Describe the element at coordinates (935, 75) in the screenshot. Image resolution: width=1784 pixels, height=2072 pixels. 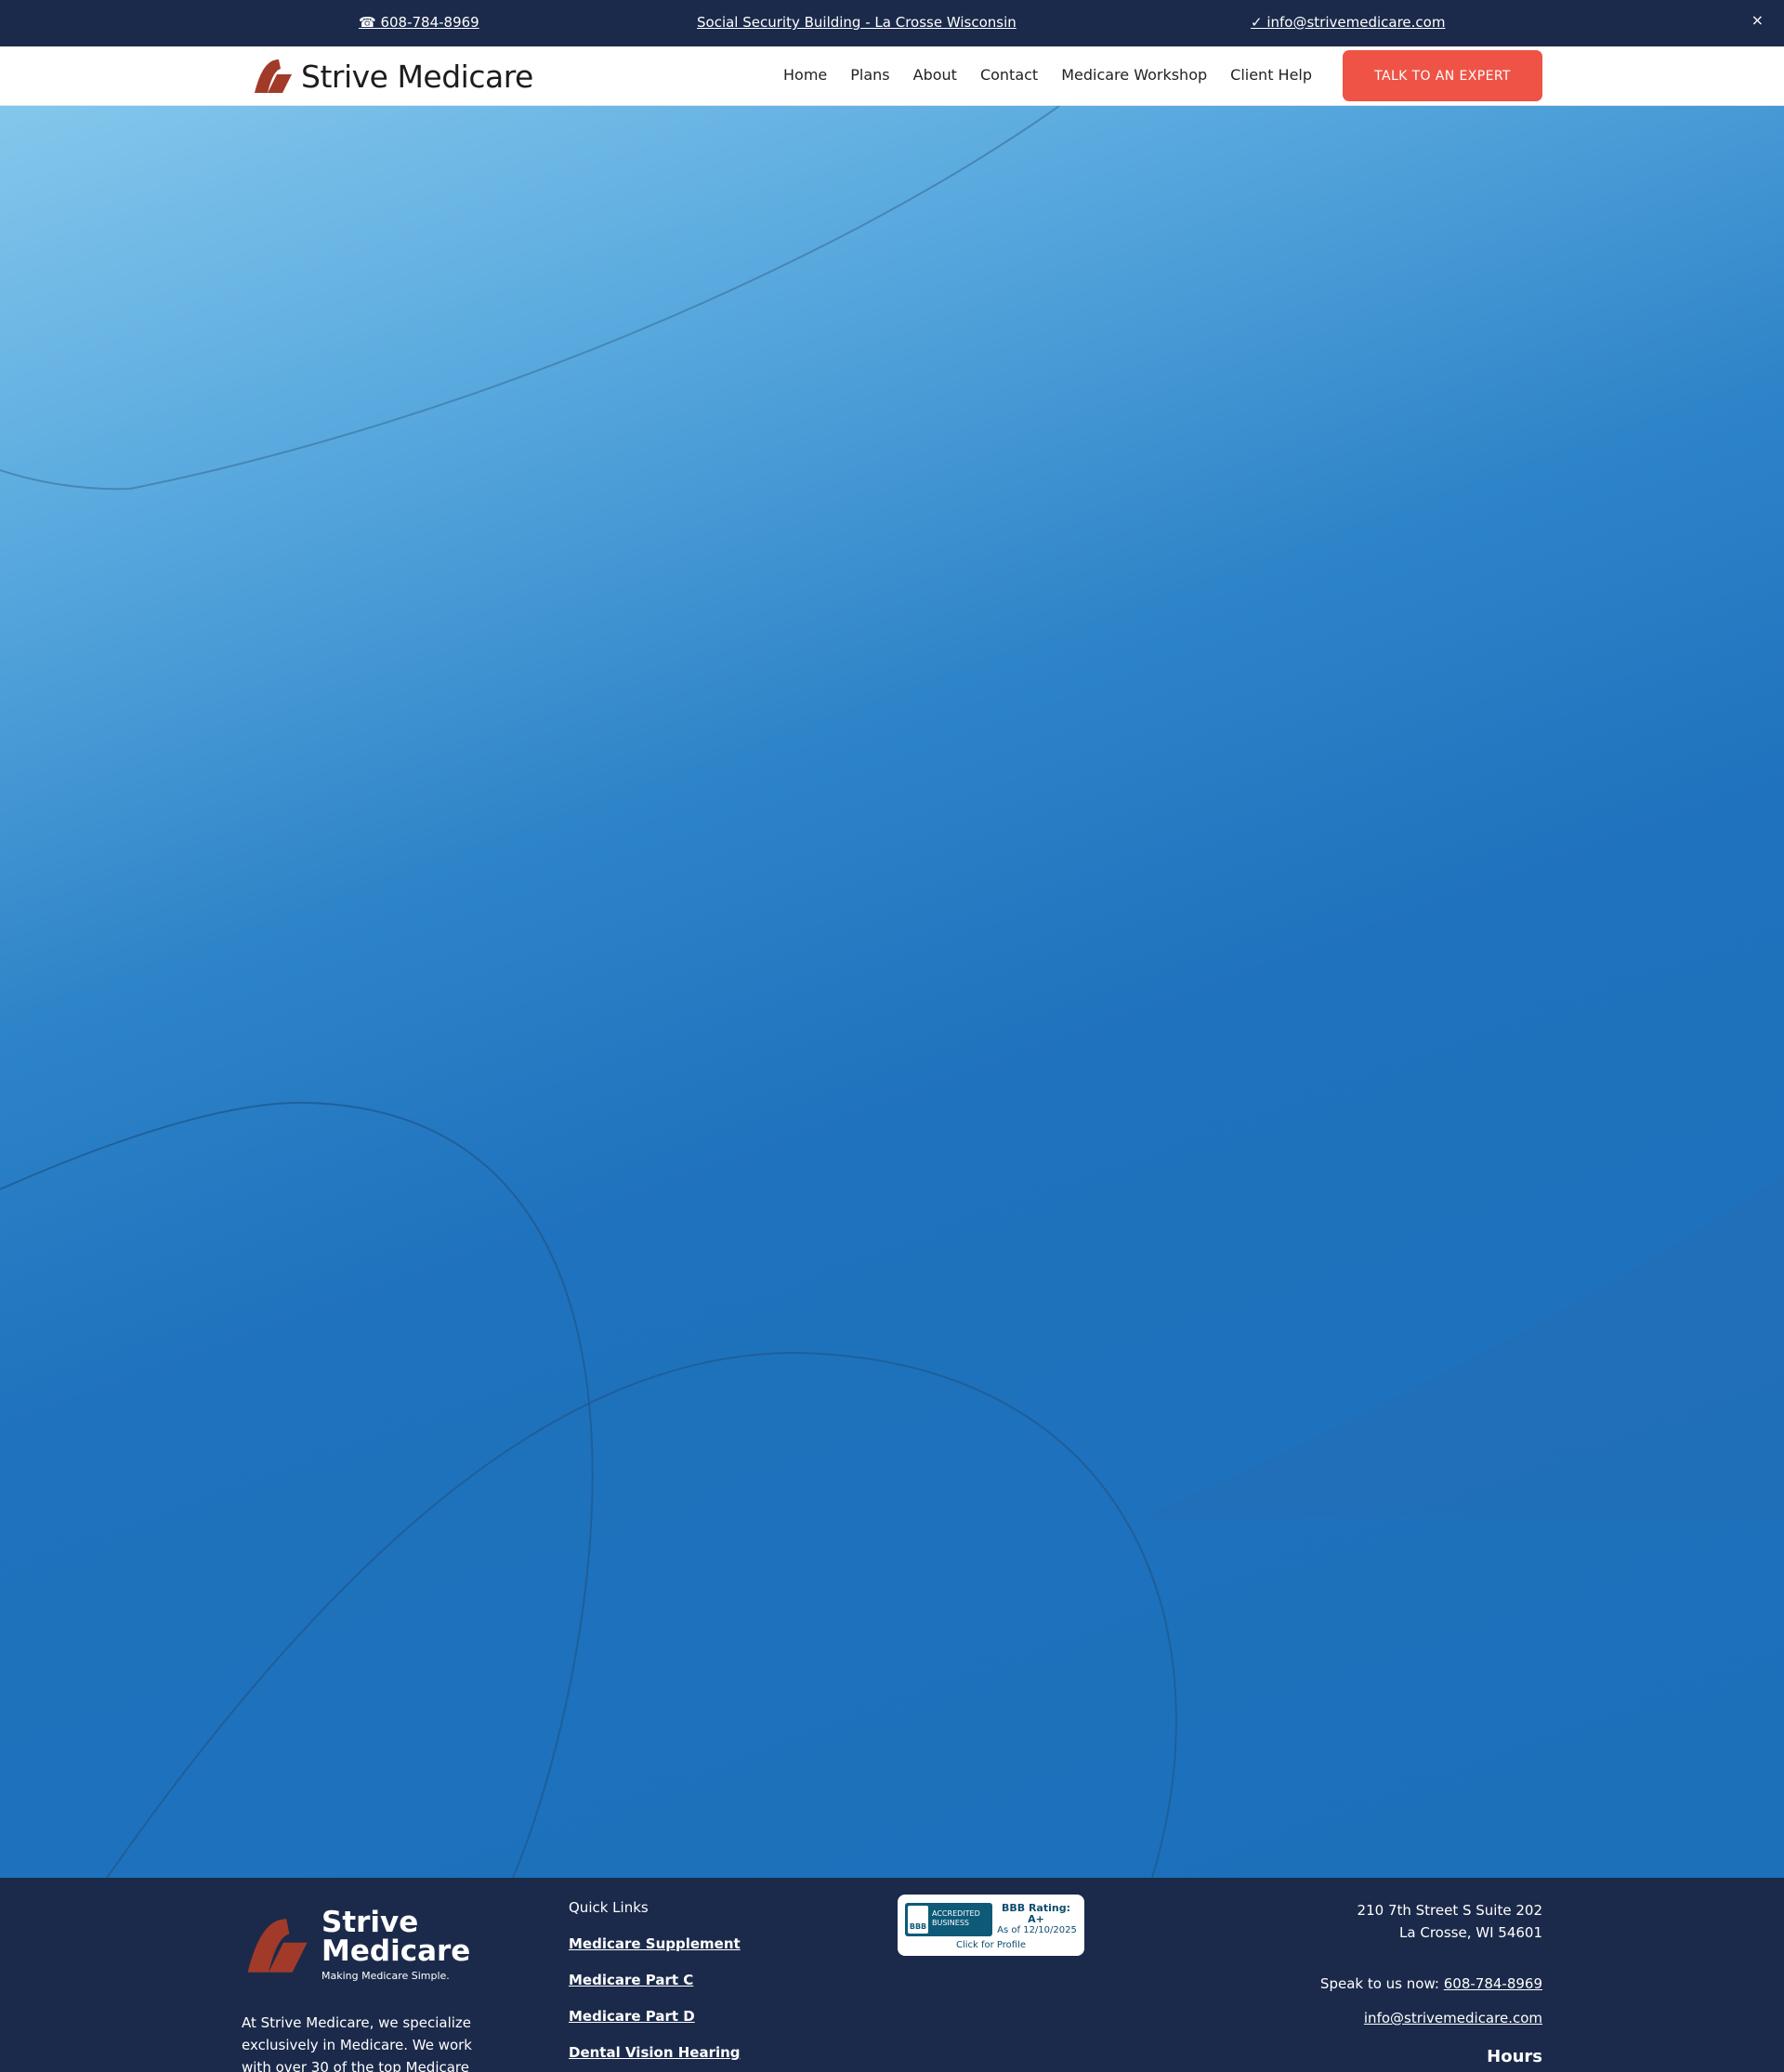
I see `nav-about: About` at that location.